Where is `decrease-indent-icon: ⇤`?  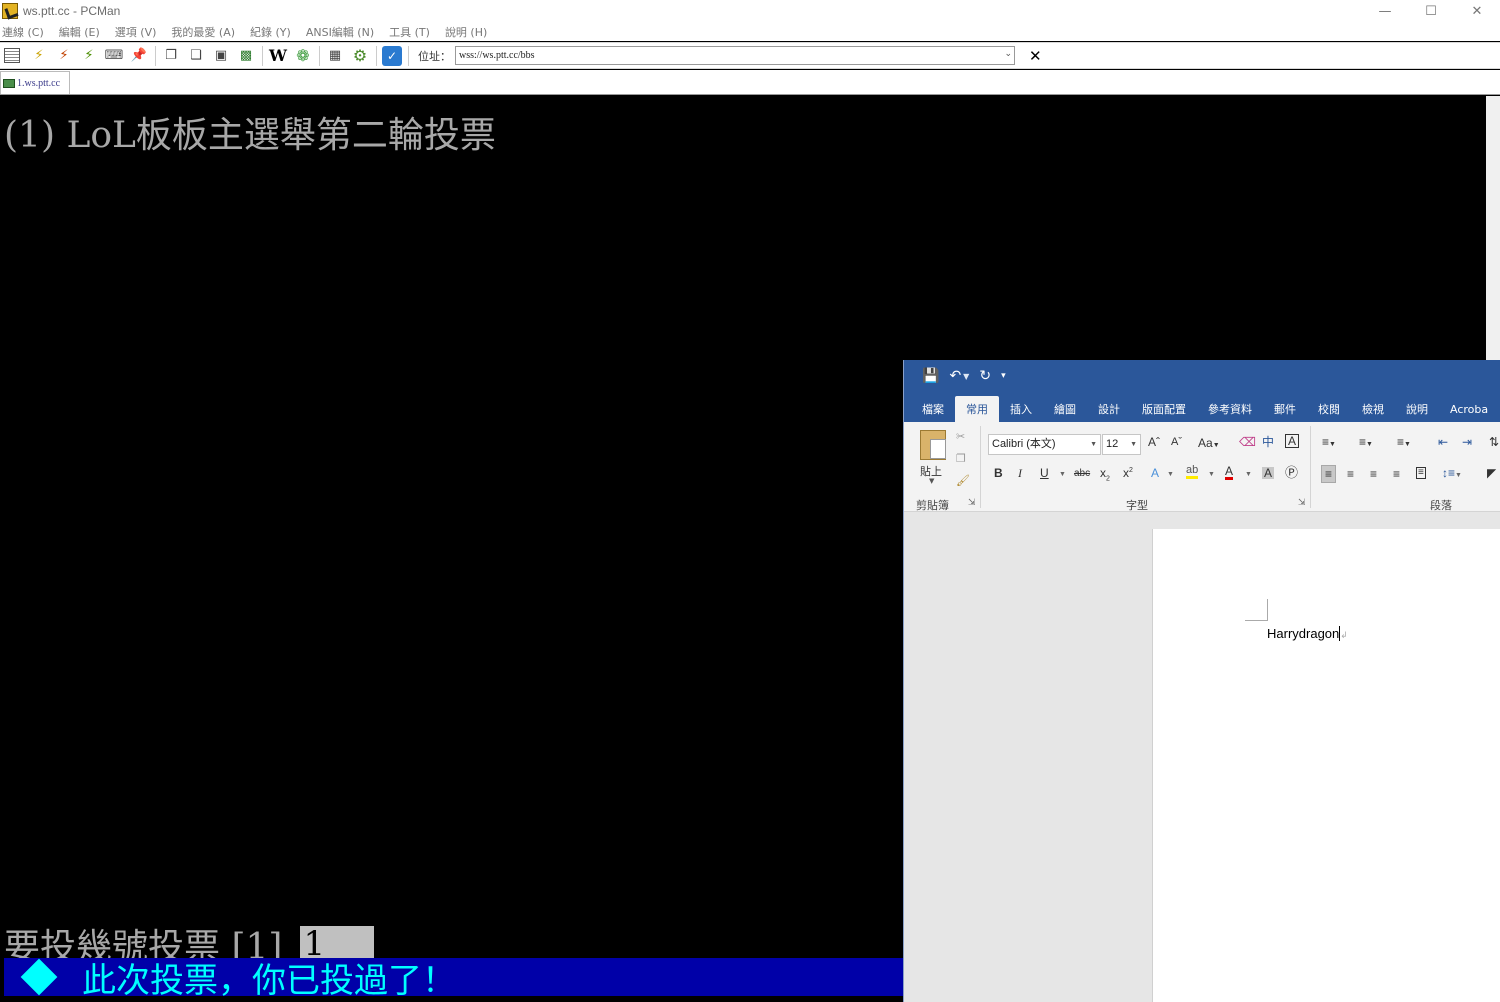
decrease-indent-icon: ⇤ is located at coordinates (1443, 442).